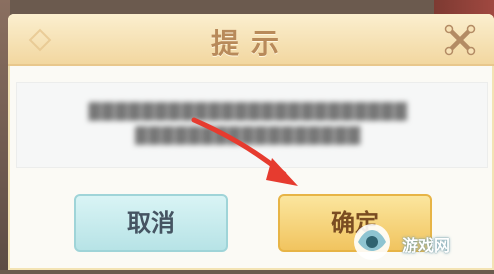 The width and height of the screenshot is (494, 274). Describe the element at coordinates (151, 223) in the screenshot. I see `cancel-button: 取消` at that location.